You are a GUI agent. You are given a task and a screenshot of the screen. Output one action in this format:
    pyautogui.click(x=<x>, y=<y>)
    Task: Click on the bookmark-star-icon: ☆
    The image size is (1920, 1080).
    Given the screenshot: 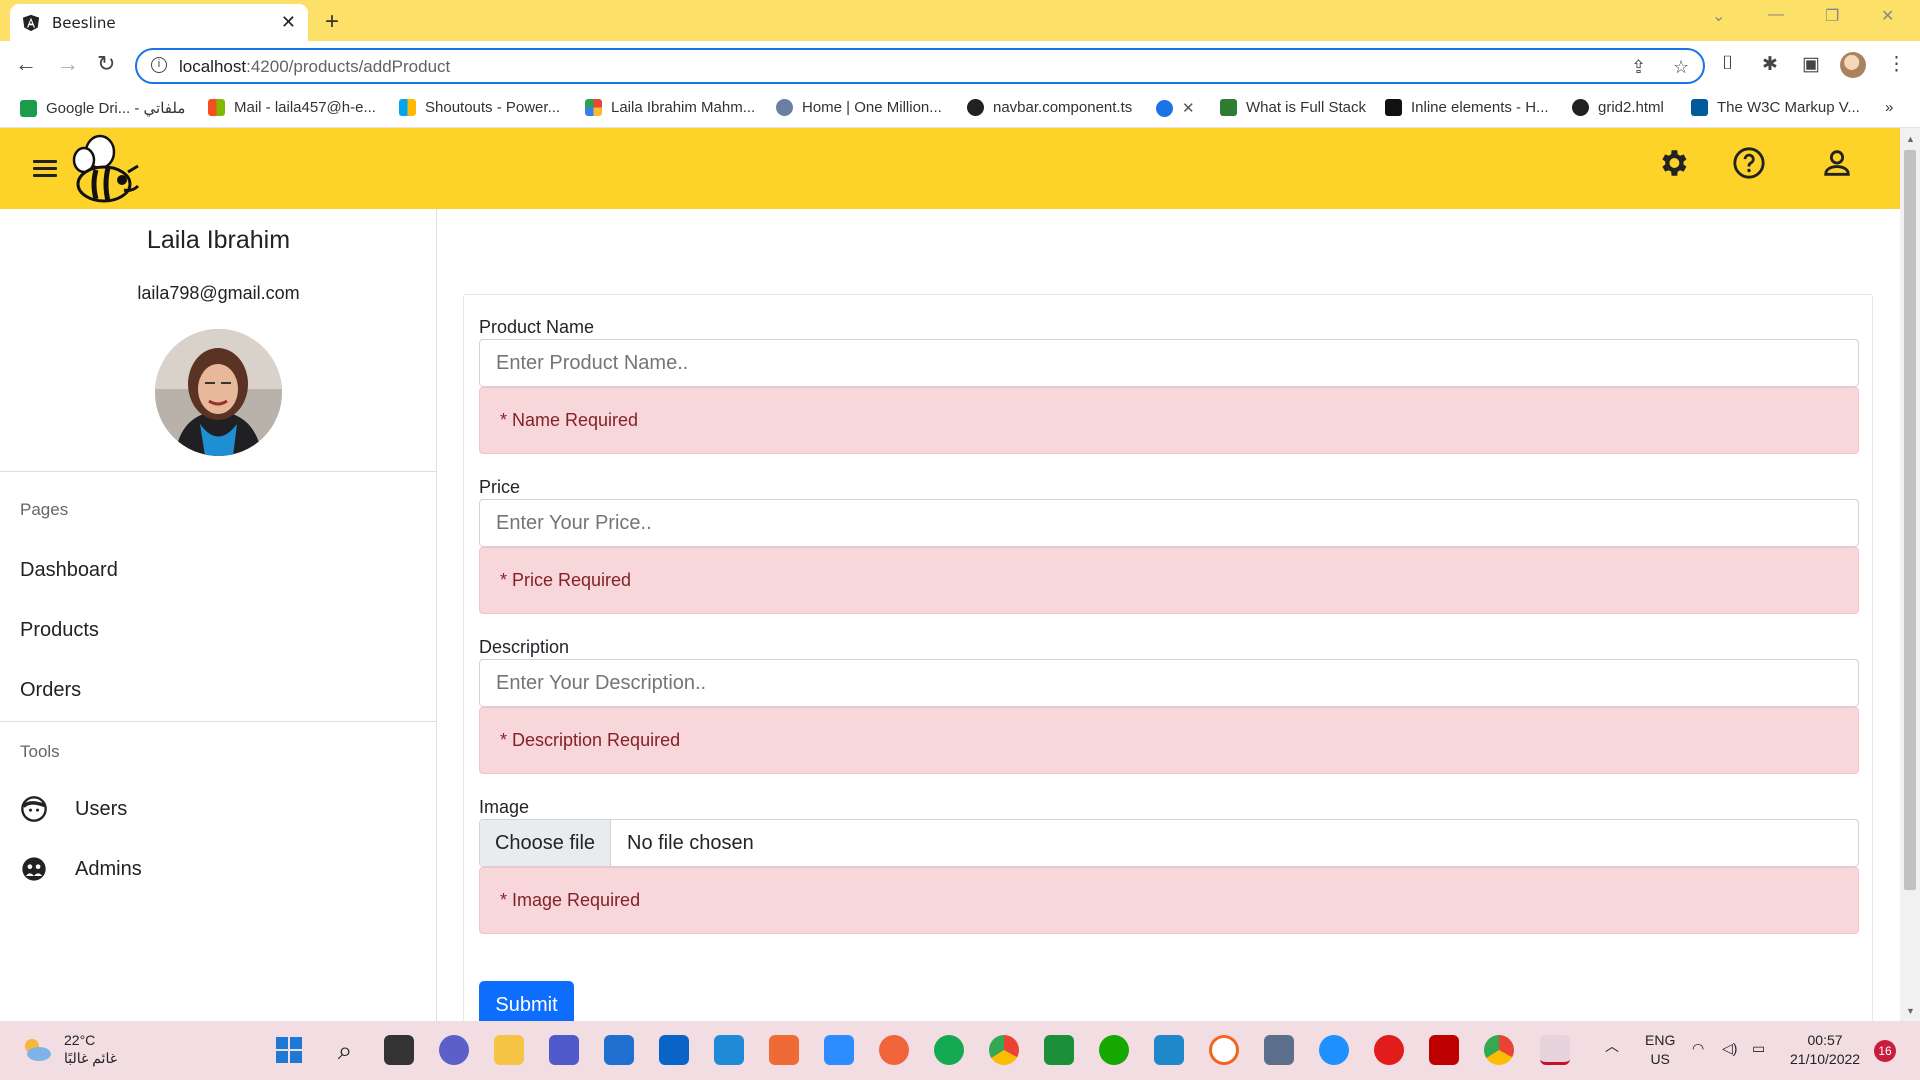 What is the action you would take?
    pyautogui.click(x=1681, y=67)
    